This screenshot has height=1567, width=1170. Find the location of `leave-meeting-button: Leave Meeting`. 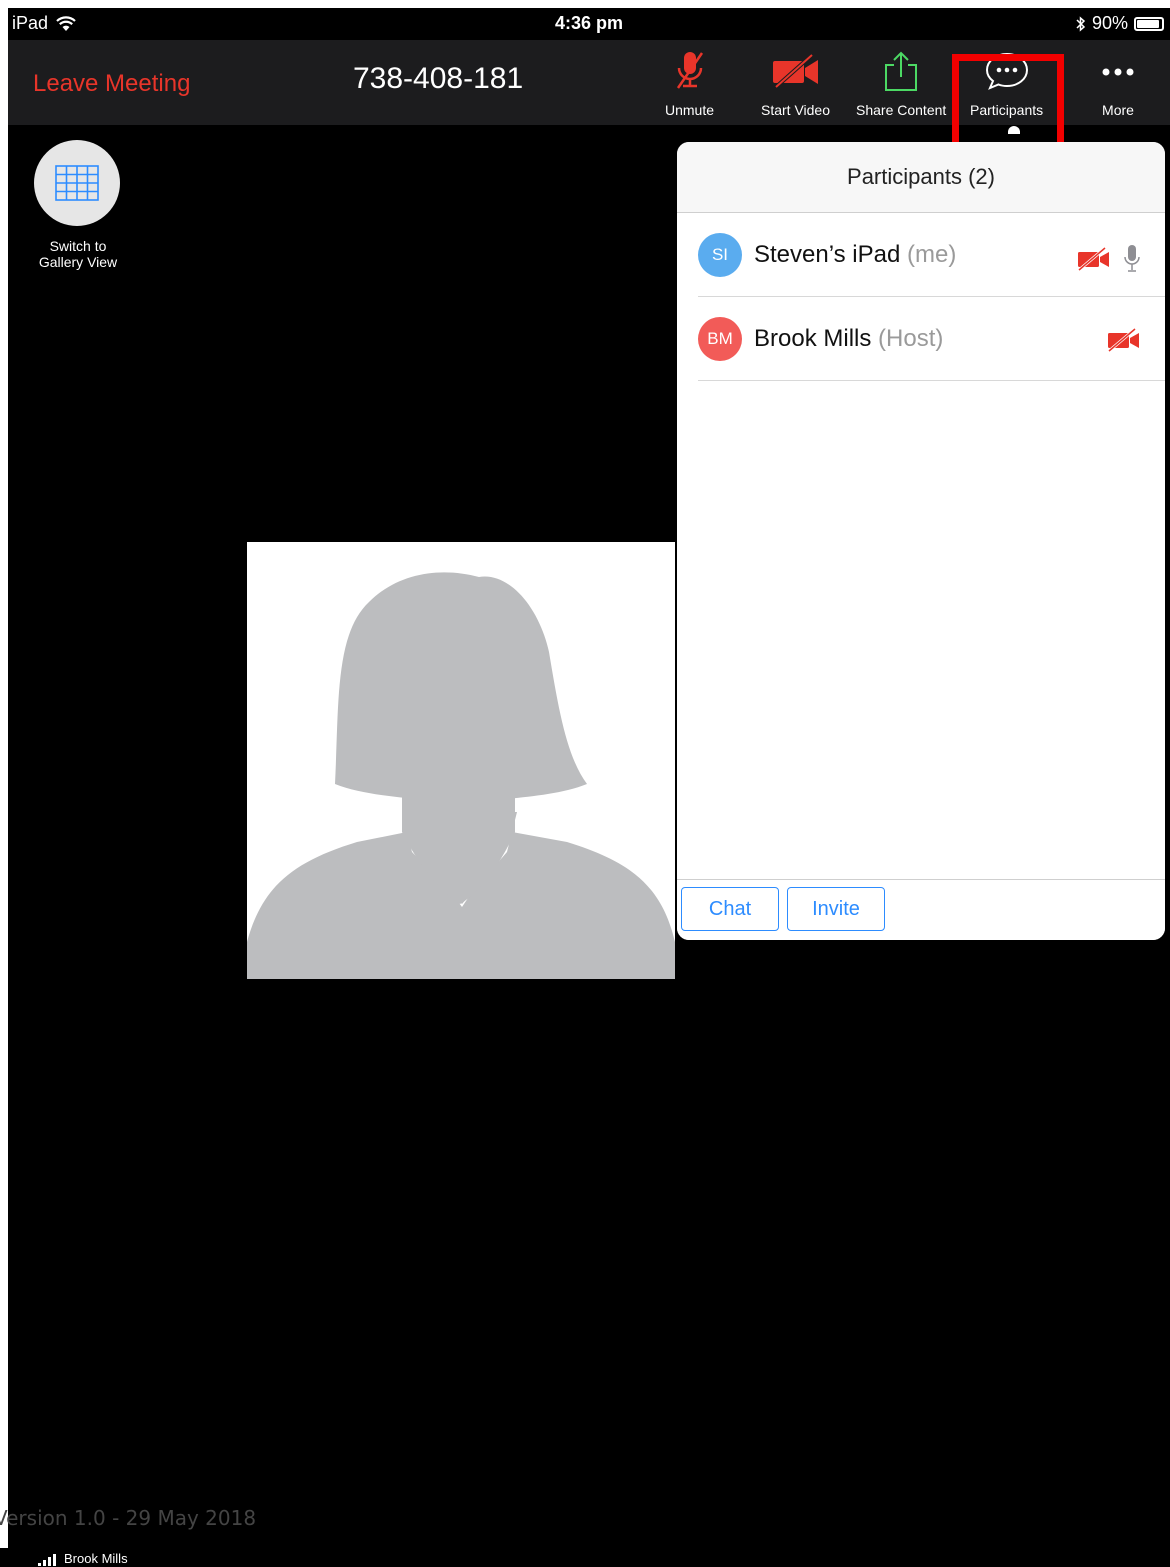

leave-meeting-button: Leave Meeting is located at coordinates (111, 84).